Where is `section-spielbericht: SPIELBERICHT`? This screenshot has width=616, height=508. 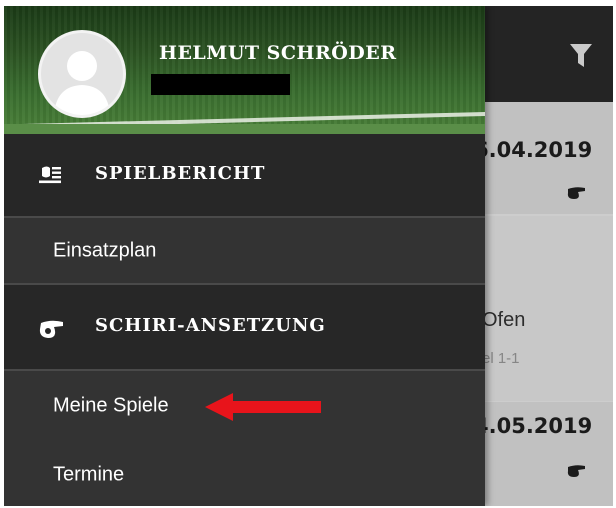 section-spielbericht: SPIELBERICHT is located at coordinates (244, 175).